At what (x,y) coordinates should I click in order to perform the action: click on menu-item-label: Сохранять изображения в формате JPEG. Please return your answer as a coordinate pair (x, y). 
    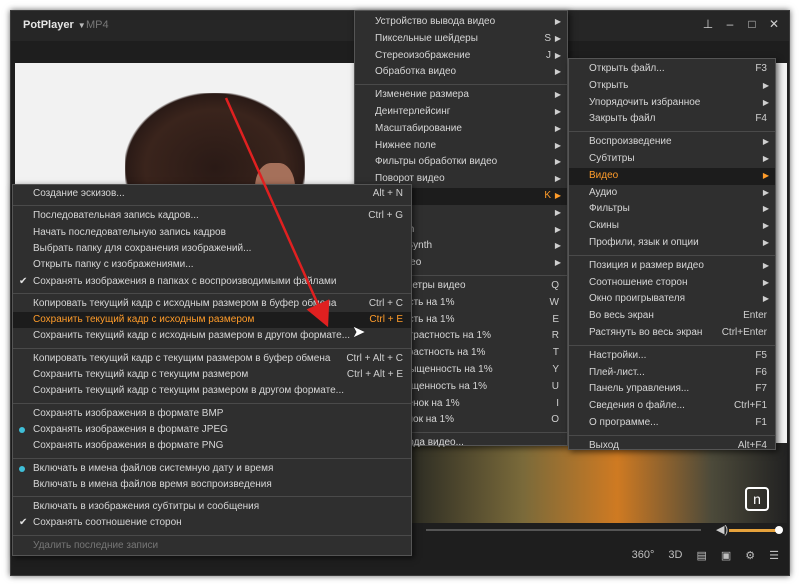
    Looking at the image, I should click on (130, 429).